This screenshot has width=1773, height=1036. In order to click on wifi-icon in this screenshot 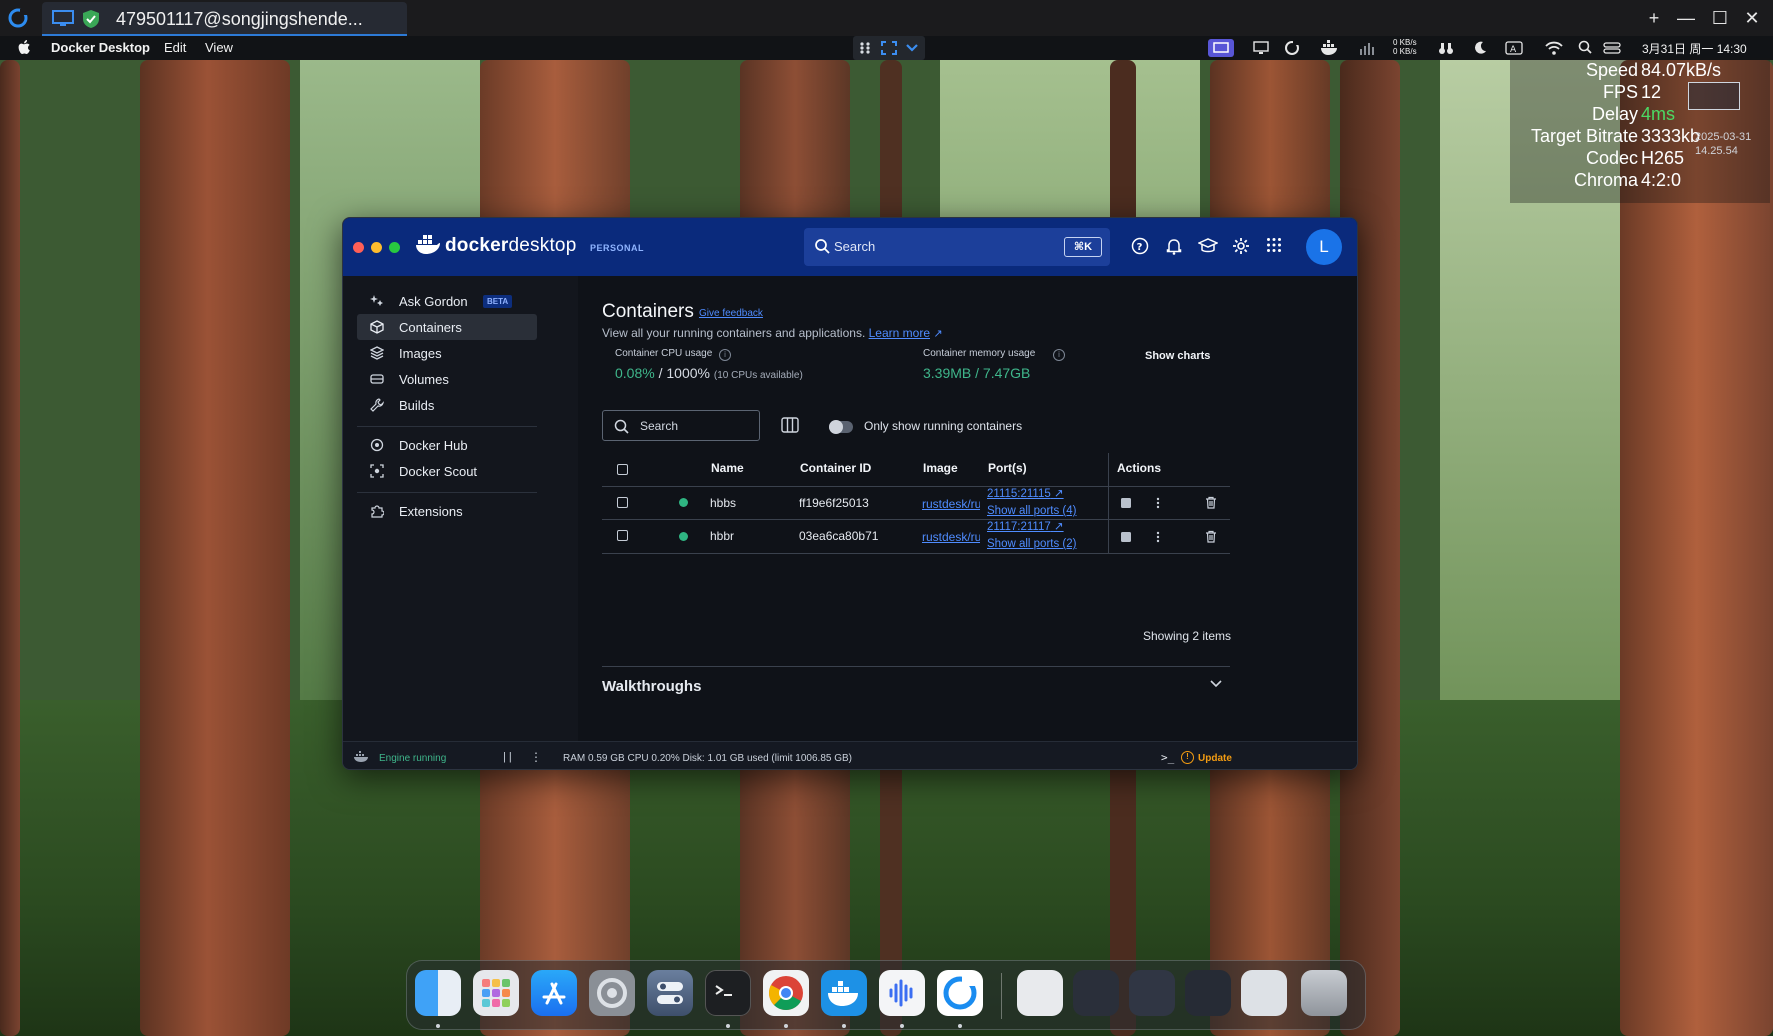, I will do `click(1554, 48)`.